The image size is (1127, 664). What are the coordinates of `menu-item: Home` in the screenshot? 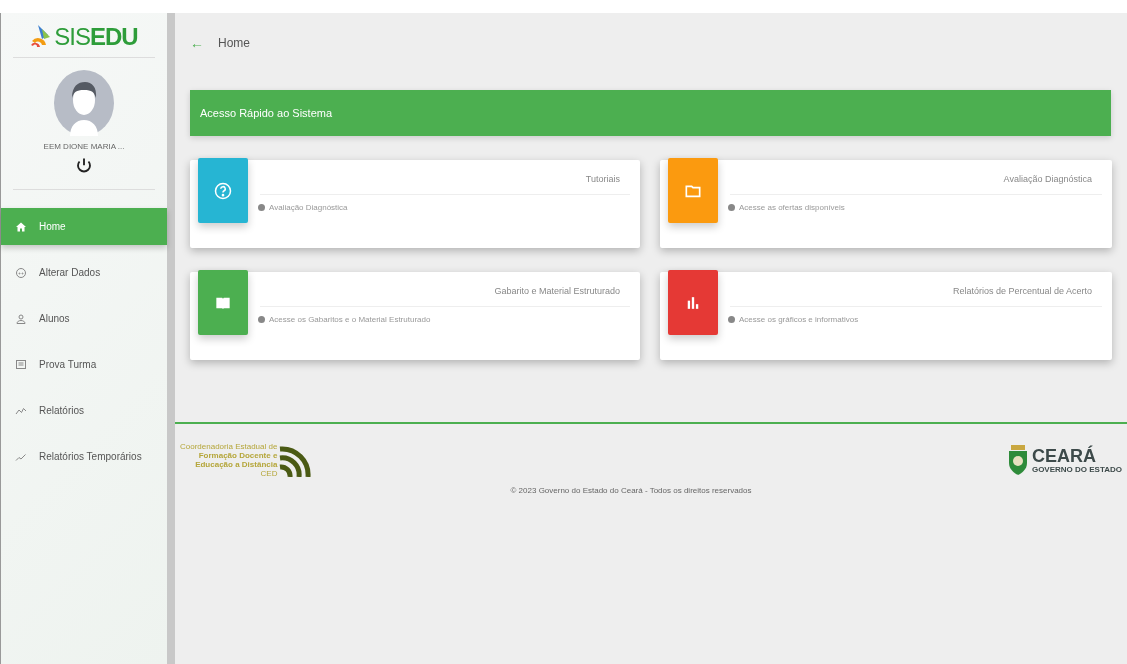 It's located at (84, 226).